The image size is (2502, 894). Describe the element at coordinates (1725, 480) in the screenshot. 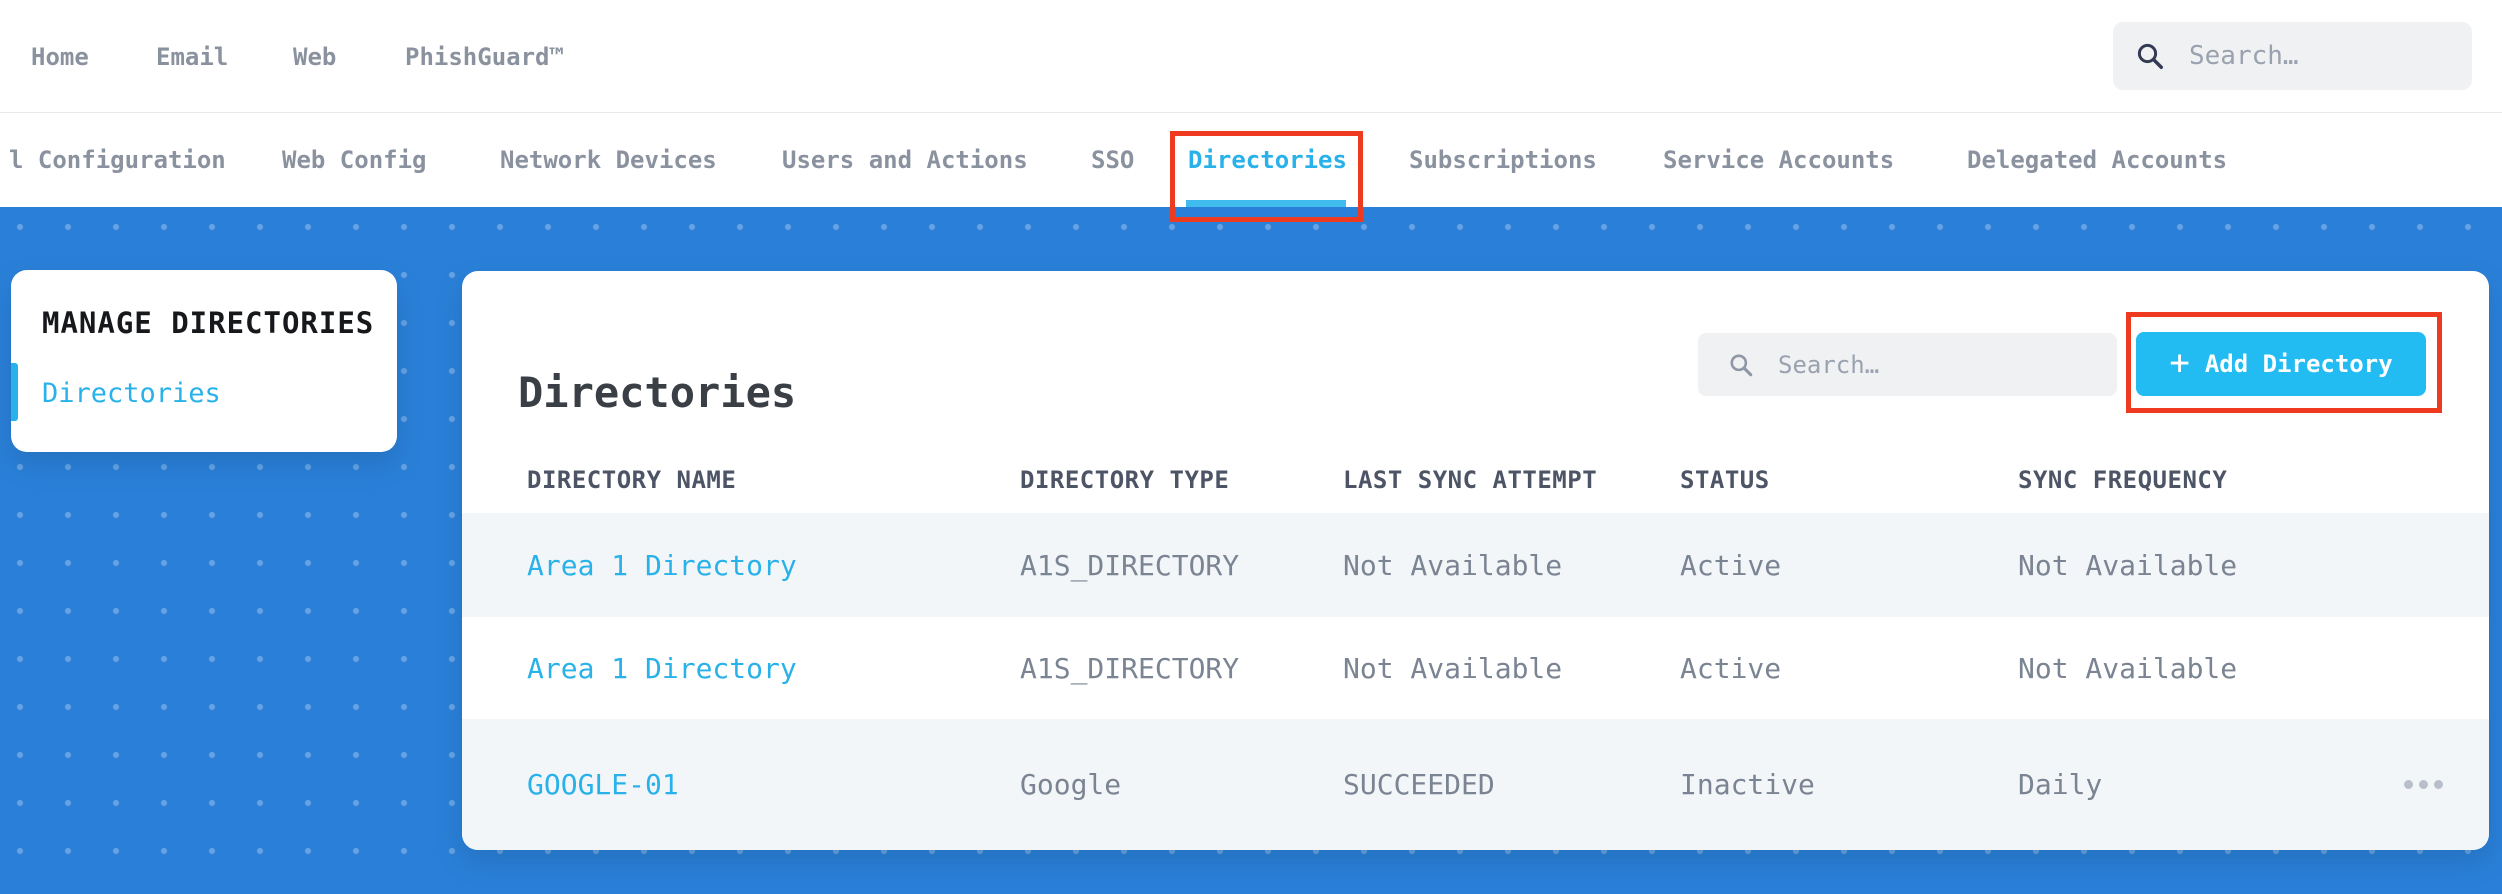

I see `column-header-status: STATUS` at that location.